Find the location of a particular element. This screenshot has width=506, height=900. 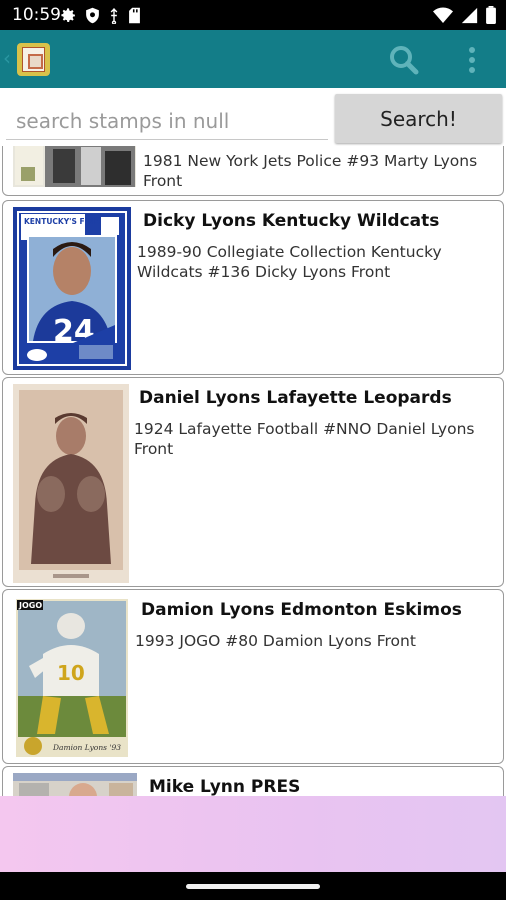

card-thumbnail: JOGO 10 Damion Lyons '93 is located at coordinates (72, 678).